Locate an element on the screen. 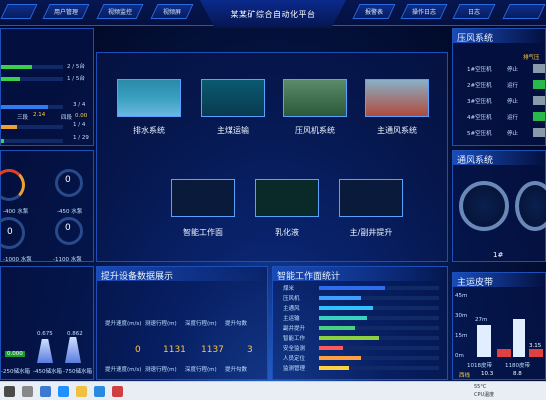 The height and width of the screenshot is (400, 546). app-icon is located at coordinates (99, 391).